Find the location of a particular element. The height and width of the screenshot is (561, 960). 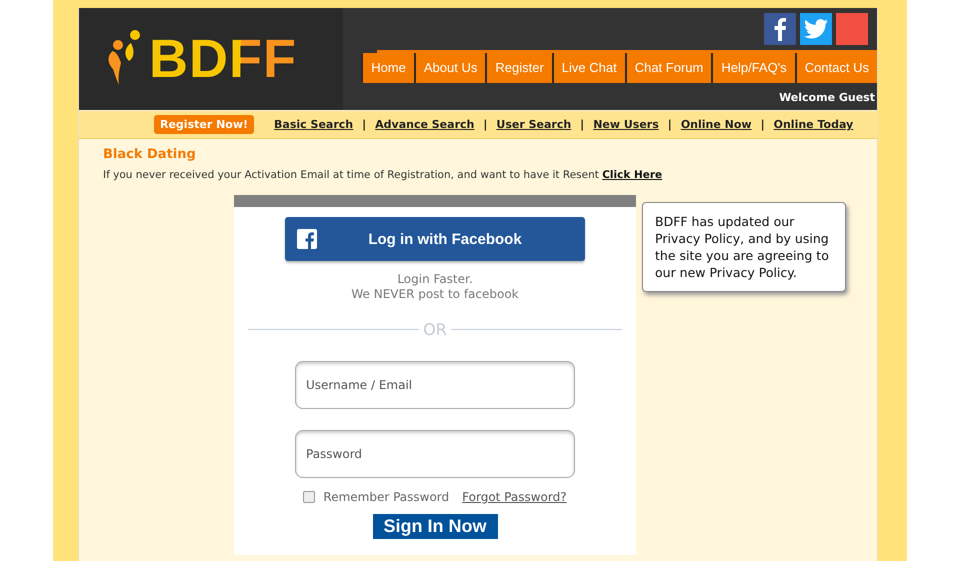

sub-nav-link: Online Today is located at coordinates (814, 124).